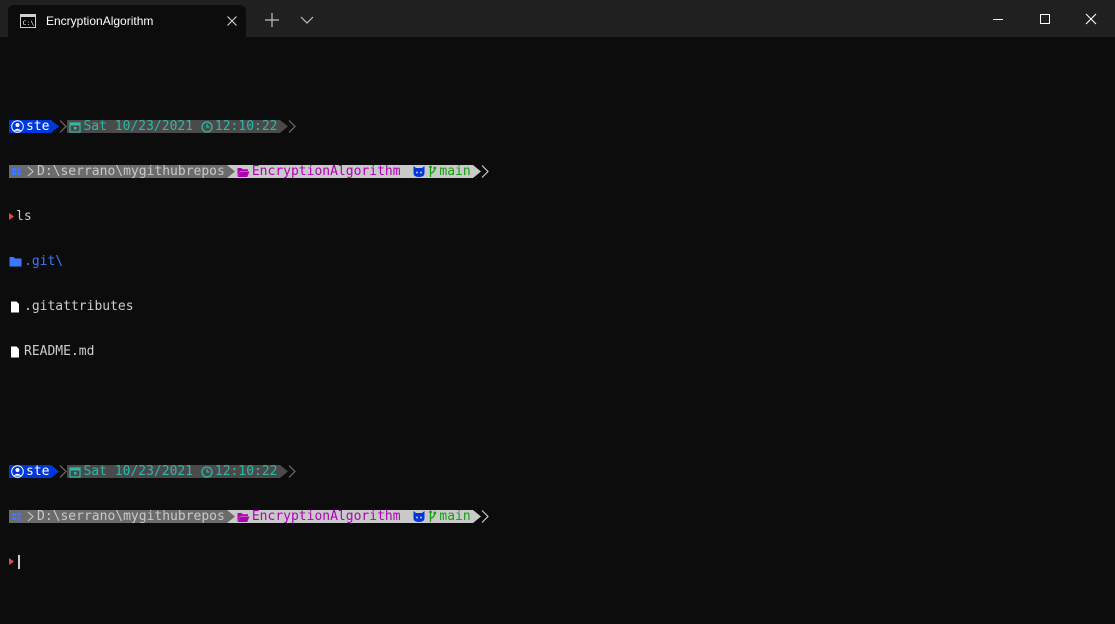 This screenshot has width=1115, height=624. I want to click on list-item: .git\, so click(249, 261).